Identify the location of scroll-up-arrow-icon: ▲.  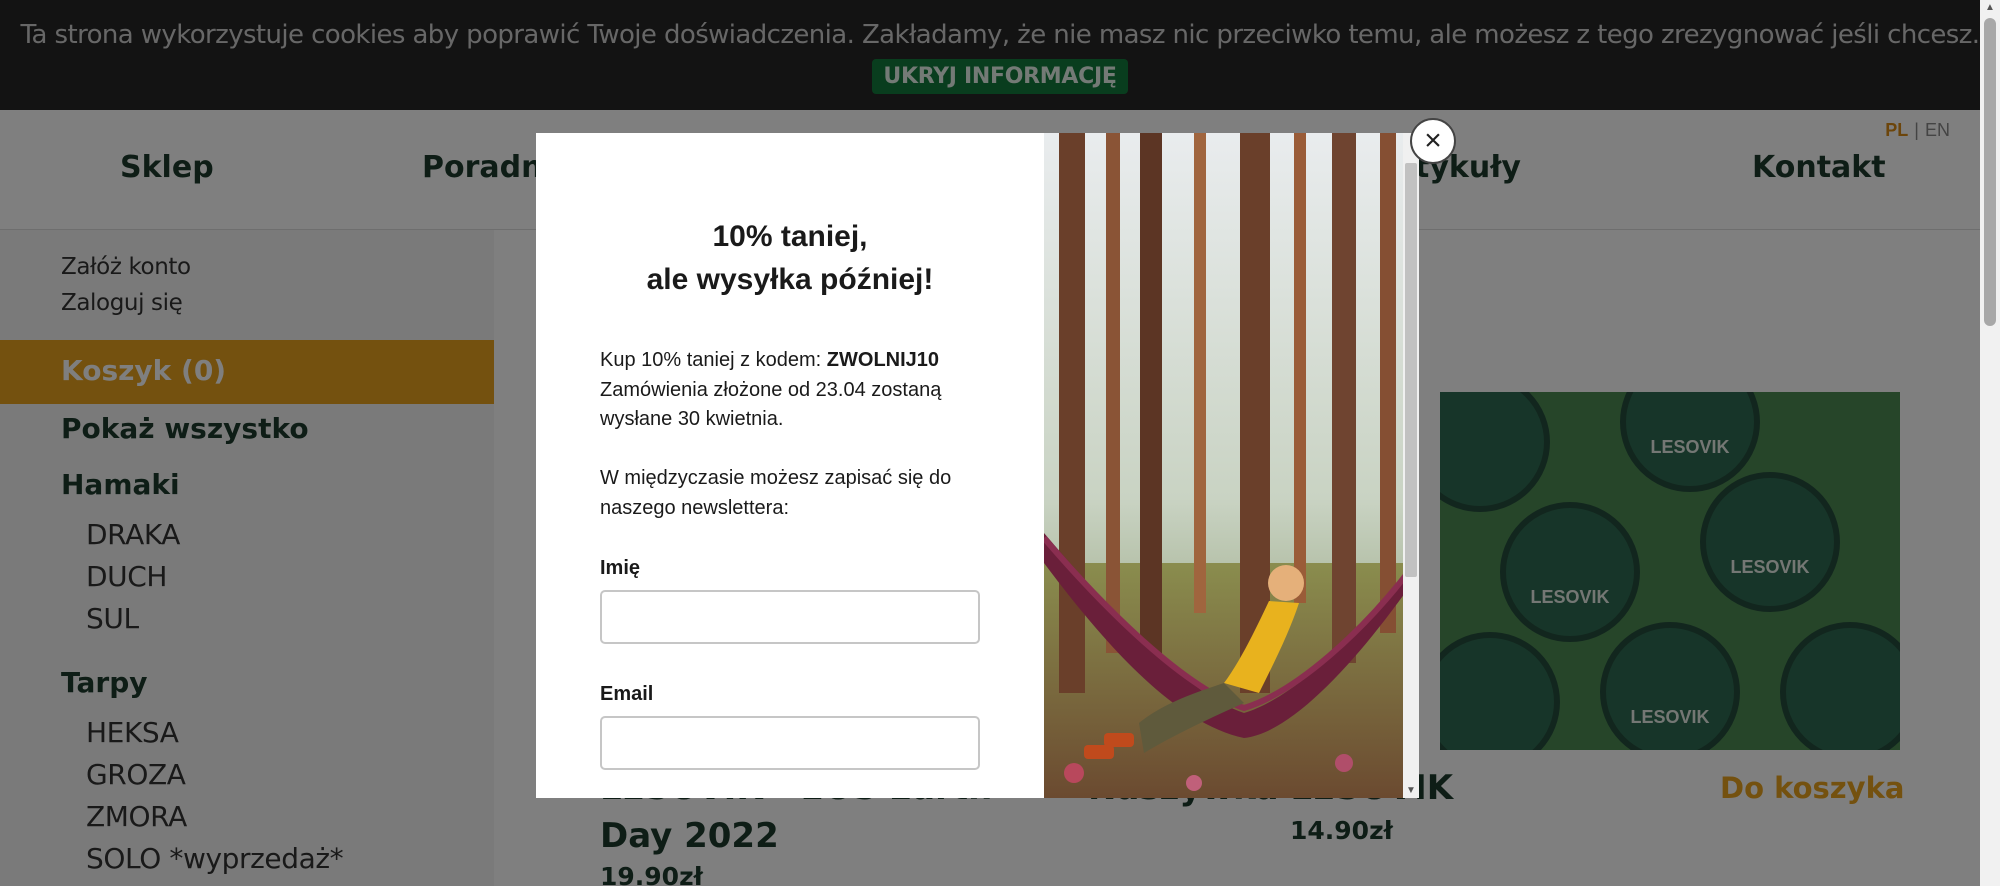
(1990, 7).